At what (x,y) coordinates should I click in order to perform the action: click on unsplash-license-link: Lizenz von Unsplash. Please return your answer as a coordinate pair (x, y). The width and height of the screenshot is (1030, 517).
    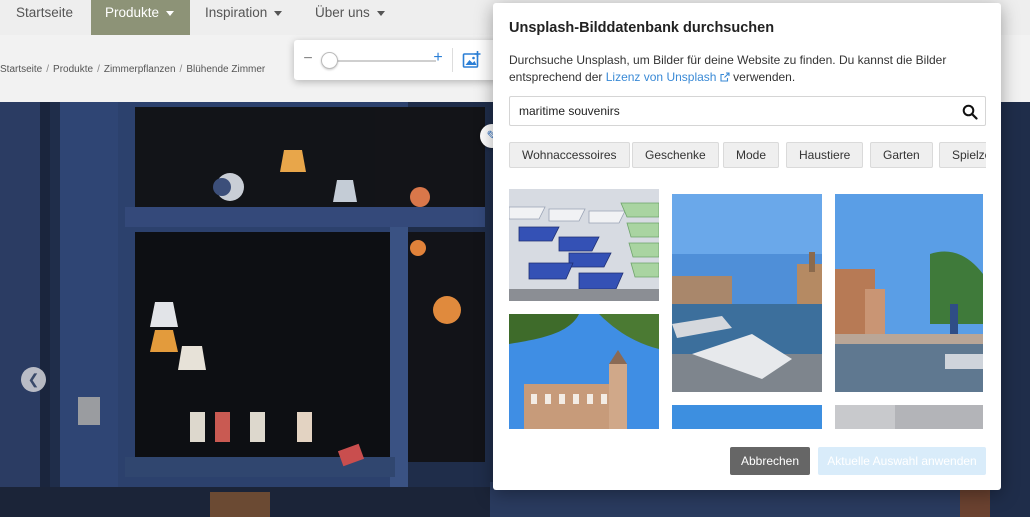
    Looking at the image, I should click on (668, 77).